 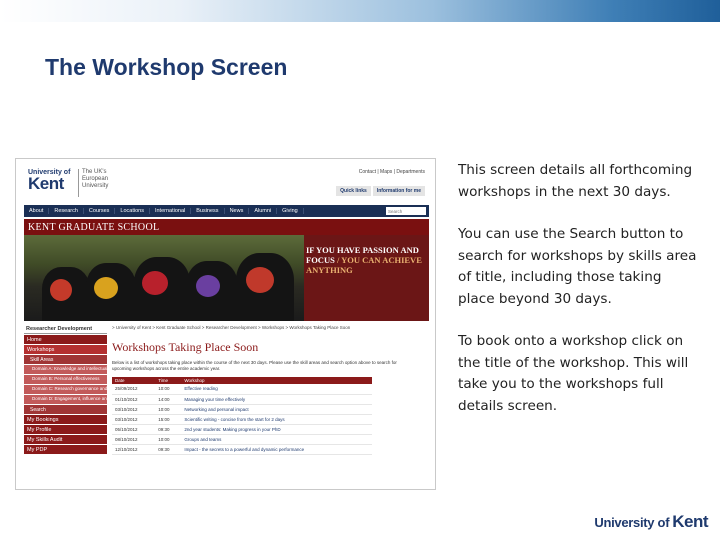 What do you see at coordinates (392, 172) in the screenshot?
I see `top-links: Contact | Maps | Departments` at bounding box center [392, 172].